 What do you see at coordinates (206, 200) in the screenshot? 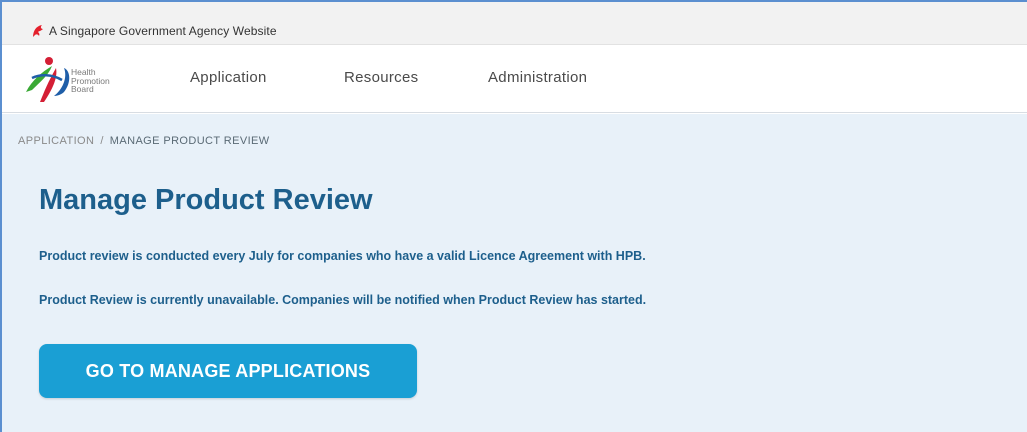
I see `page-title: Manage Product Review` at bounding box center [206, 200].